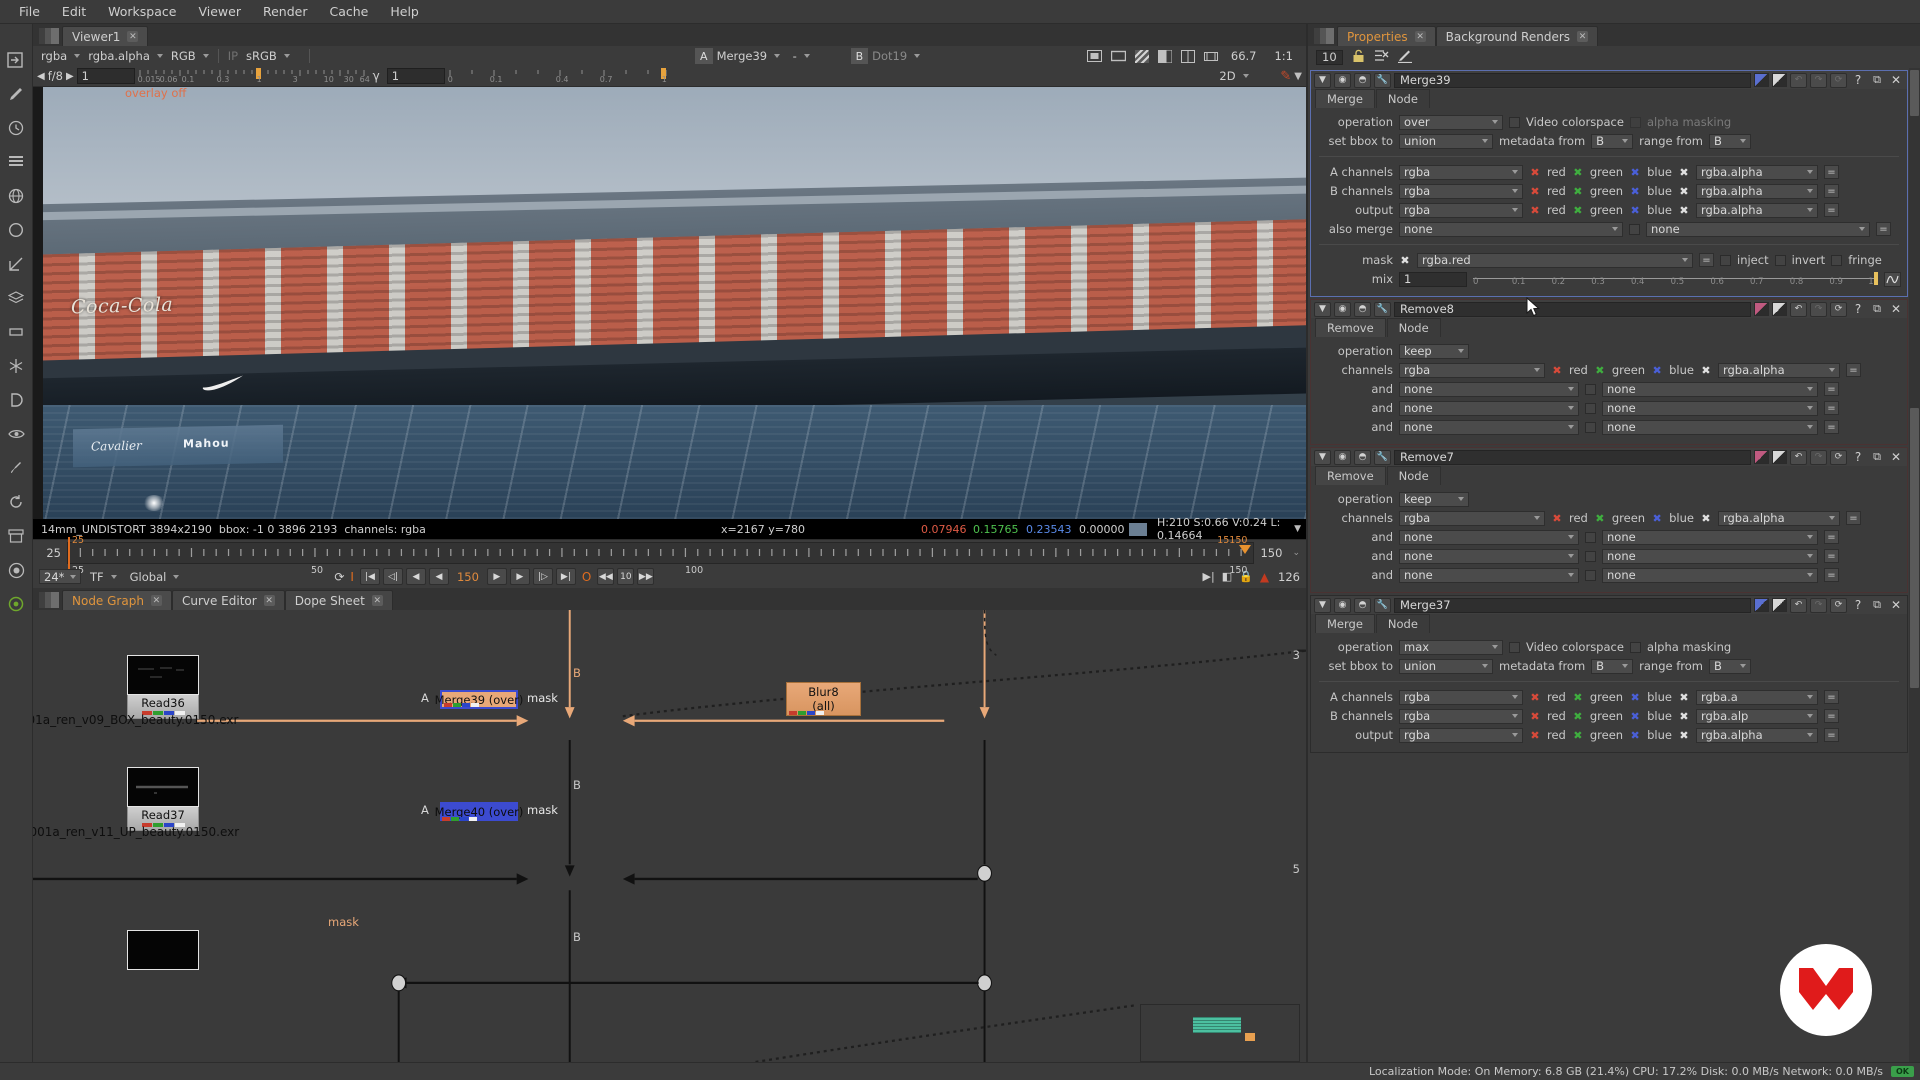 This screenshot has height=1080, width=1920. I want to click on clock-icon, so click(16, 128).